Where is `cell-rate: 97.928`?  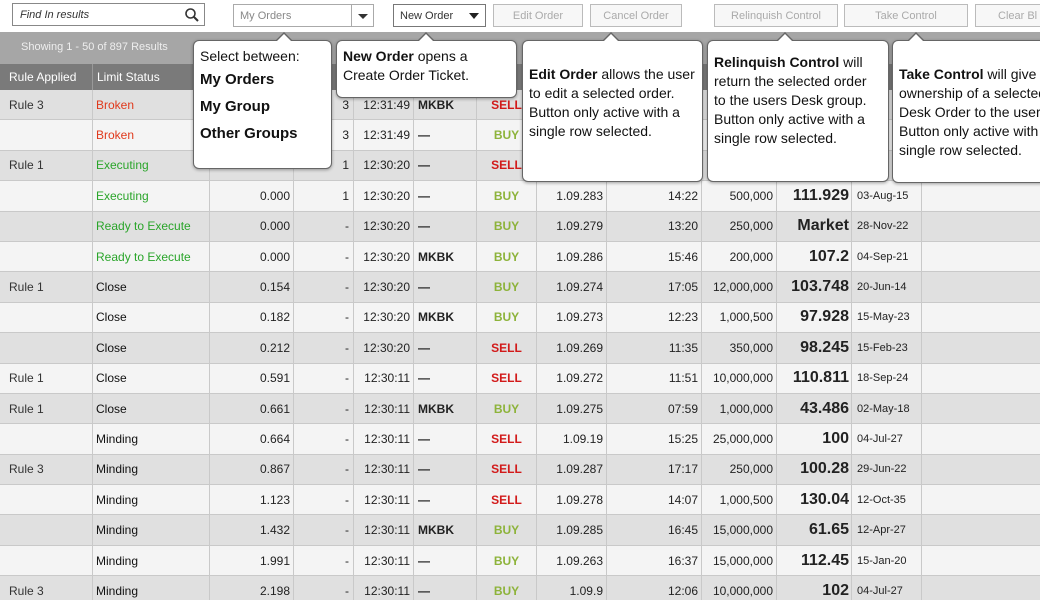 cell-rate: 97.928 is located at coordinates (814, 317).